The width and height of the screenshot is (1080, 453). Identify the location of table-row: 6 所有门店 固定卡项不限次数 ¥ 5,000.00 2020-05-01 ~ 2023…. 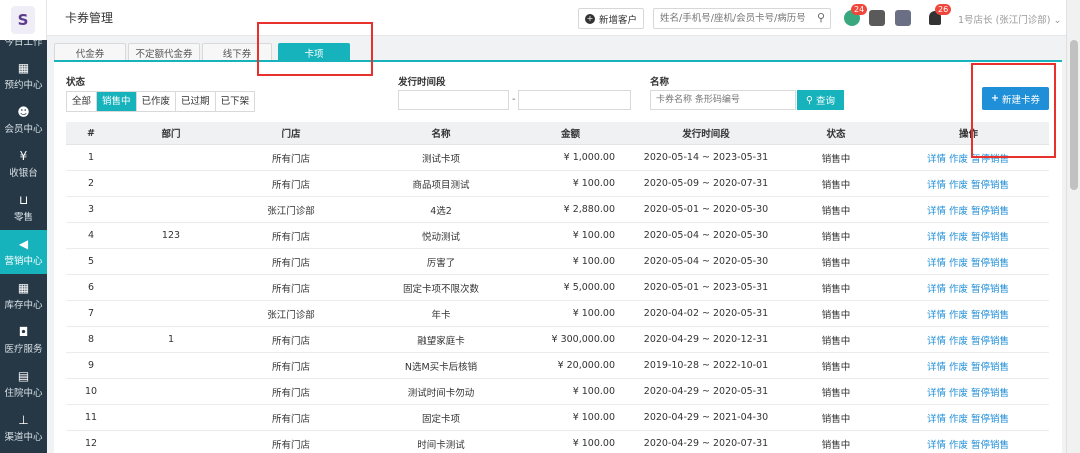
(557, 288).